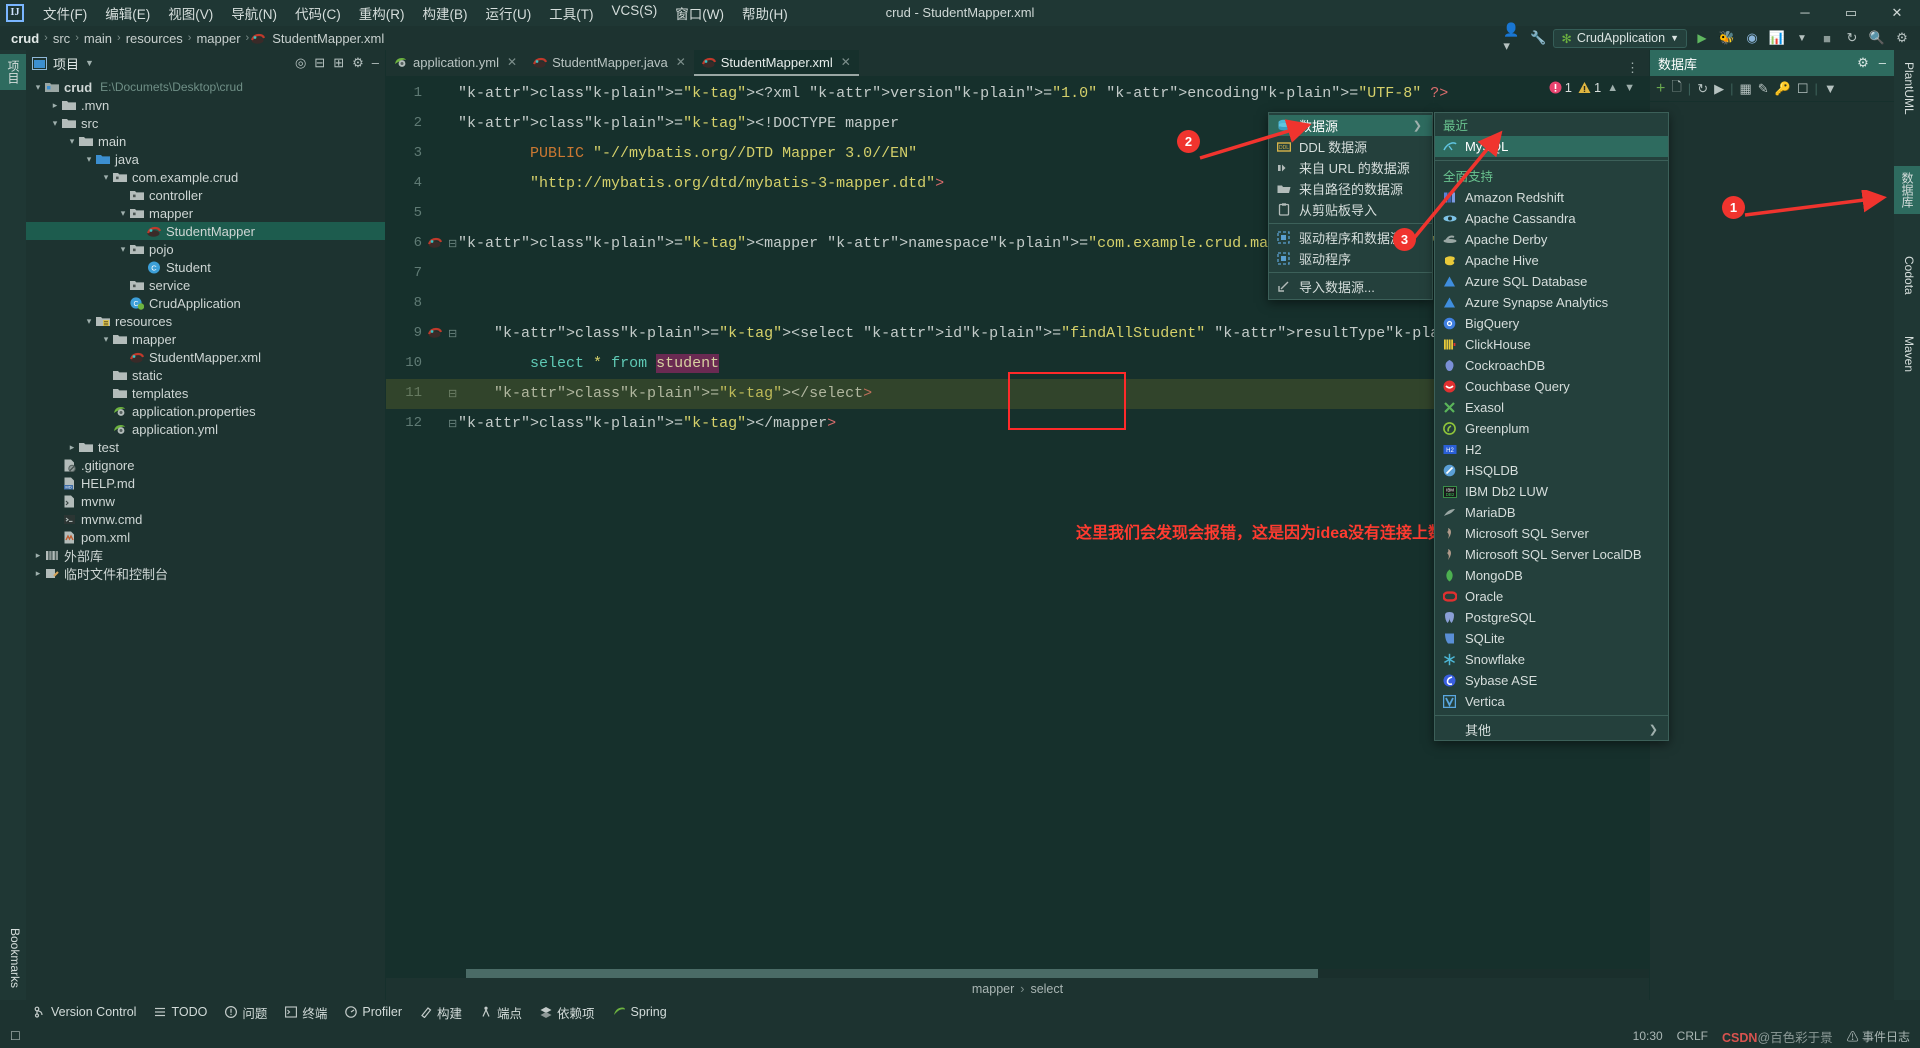  What do you see at coordinates (205, 555) in the screenshot?
I see `tree-item----: ▸ 外部库` at bounding box center [205, 555].